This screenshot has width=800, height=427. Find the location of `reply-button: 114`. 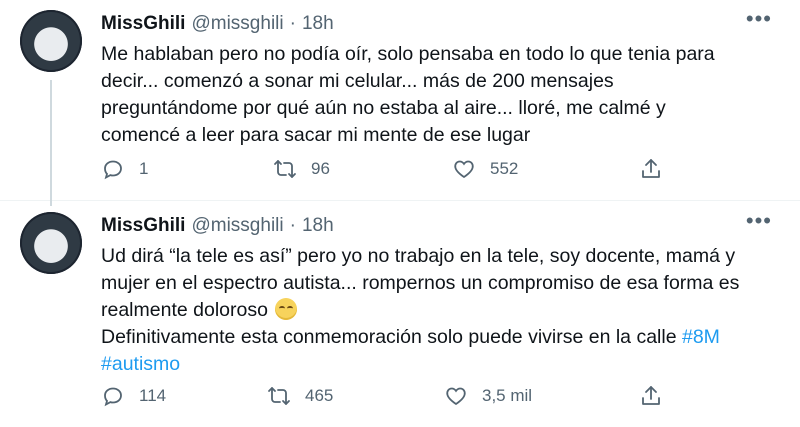

reply-button: 114 is located at coordinates (133, 396).